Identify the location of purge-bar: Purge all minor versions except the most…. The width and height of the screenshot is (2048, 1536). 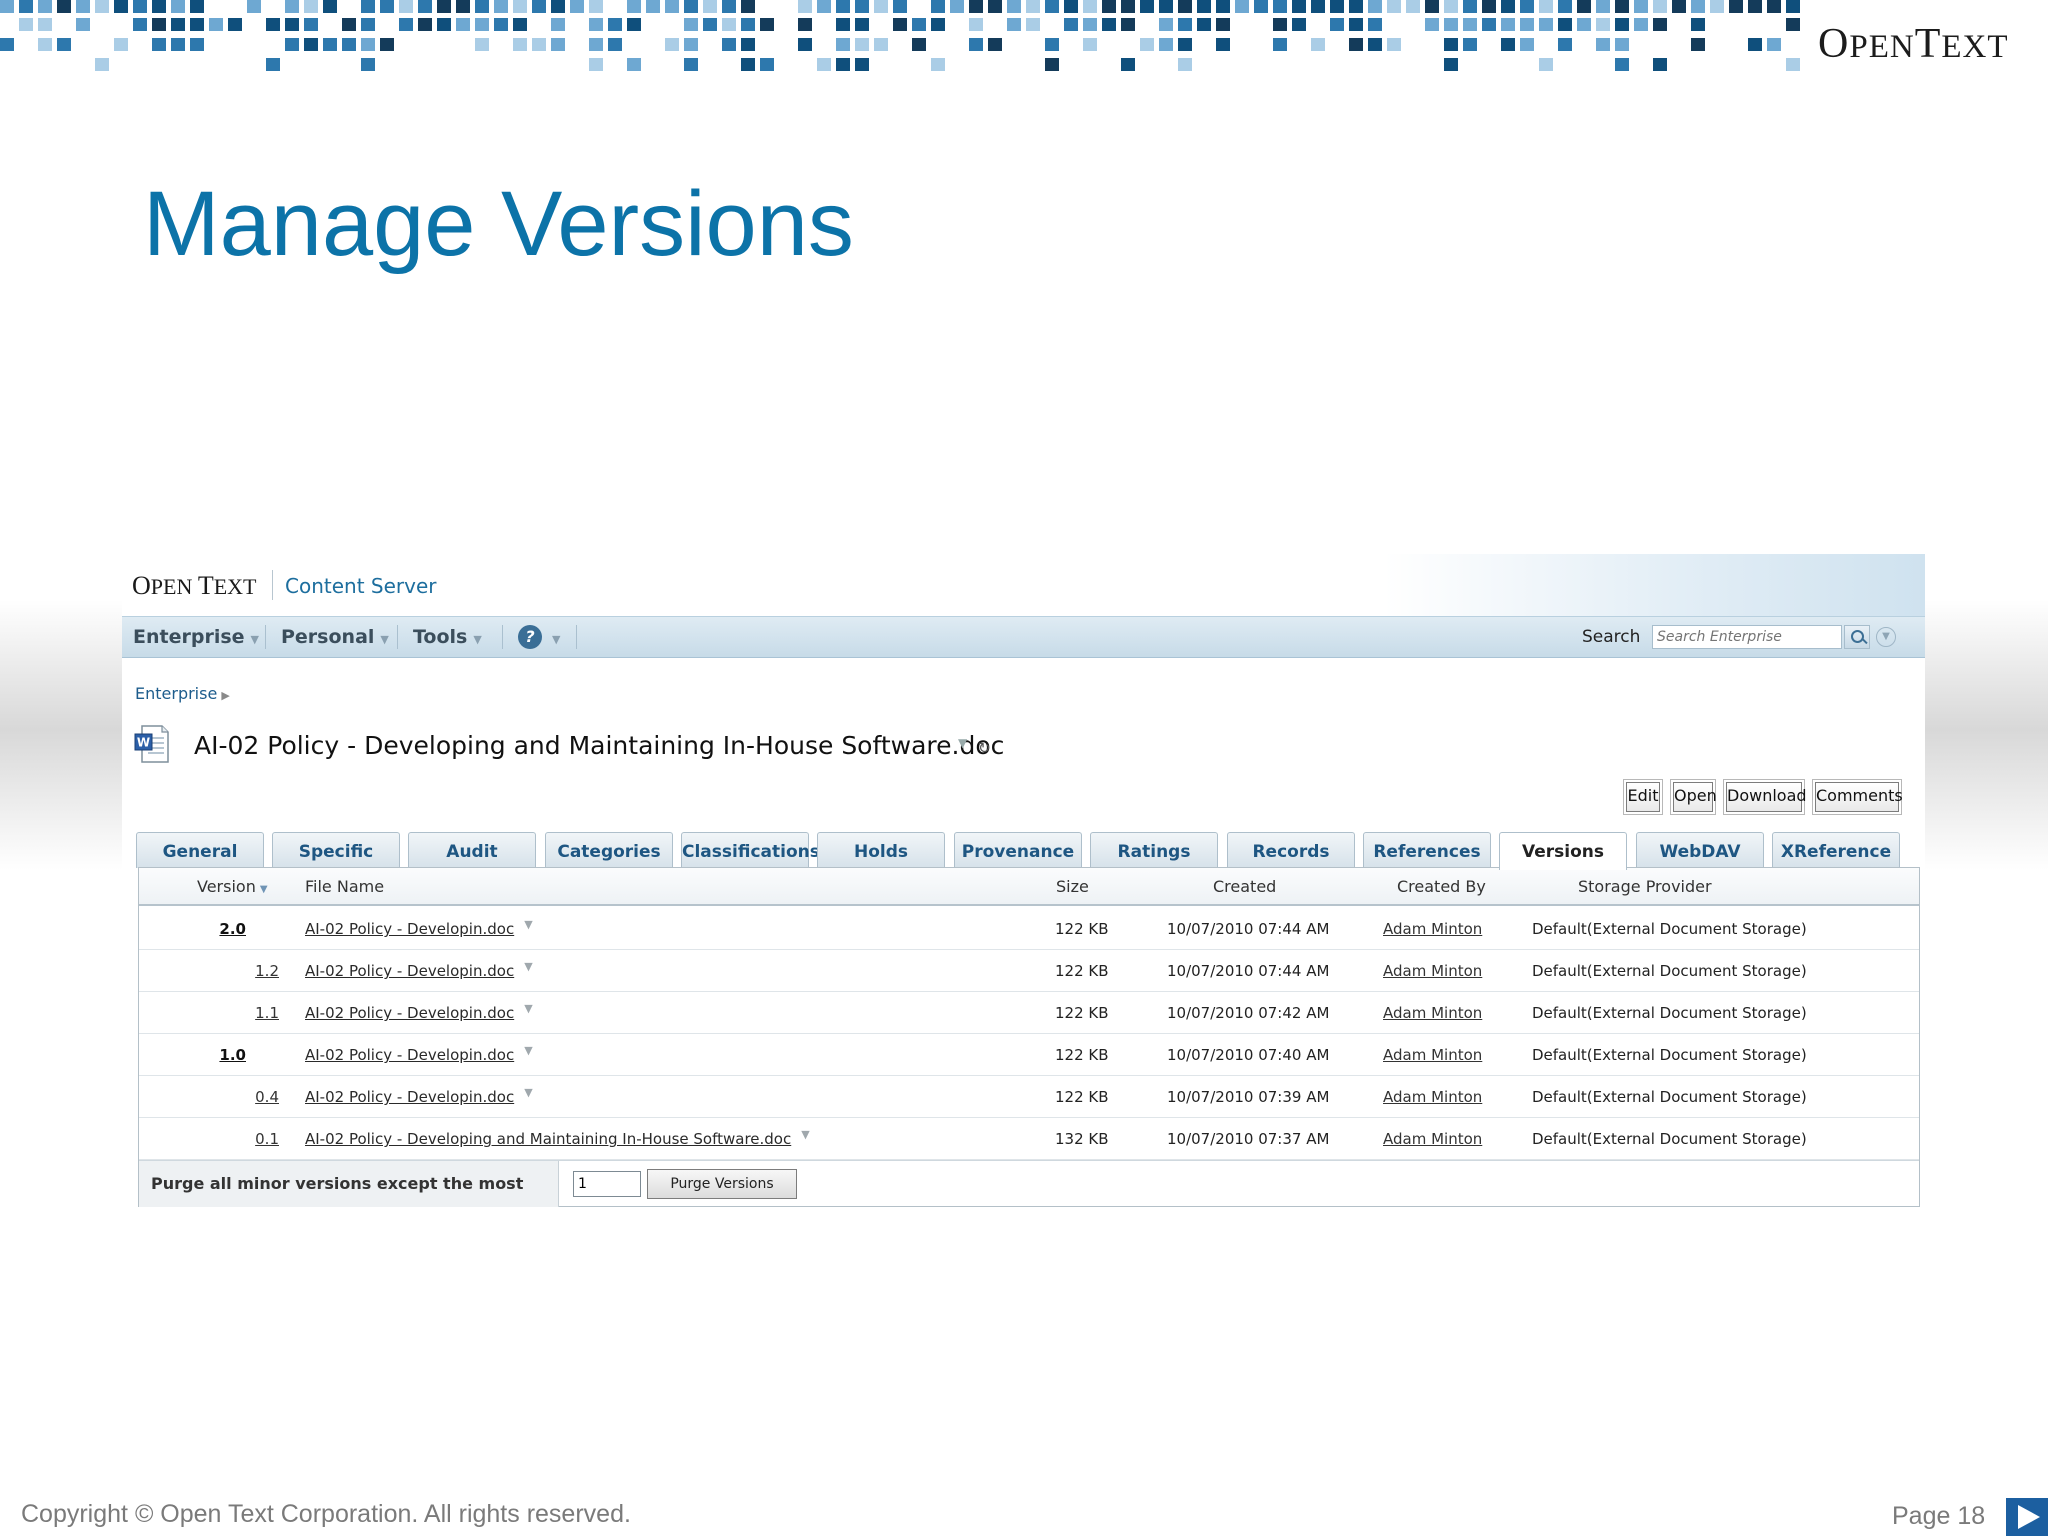
(1029, 1191).